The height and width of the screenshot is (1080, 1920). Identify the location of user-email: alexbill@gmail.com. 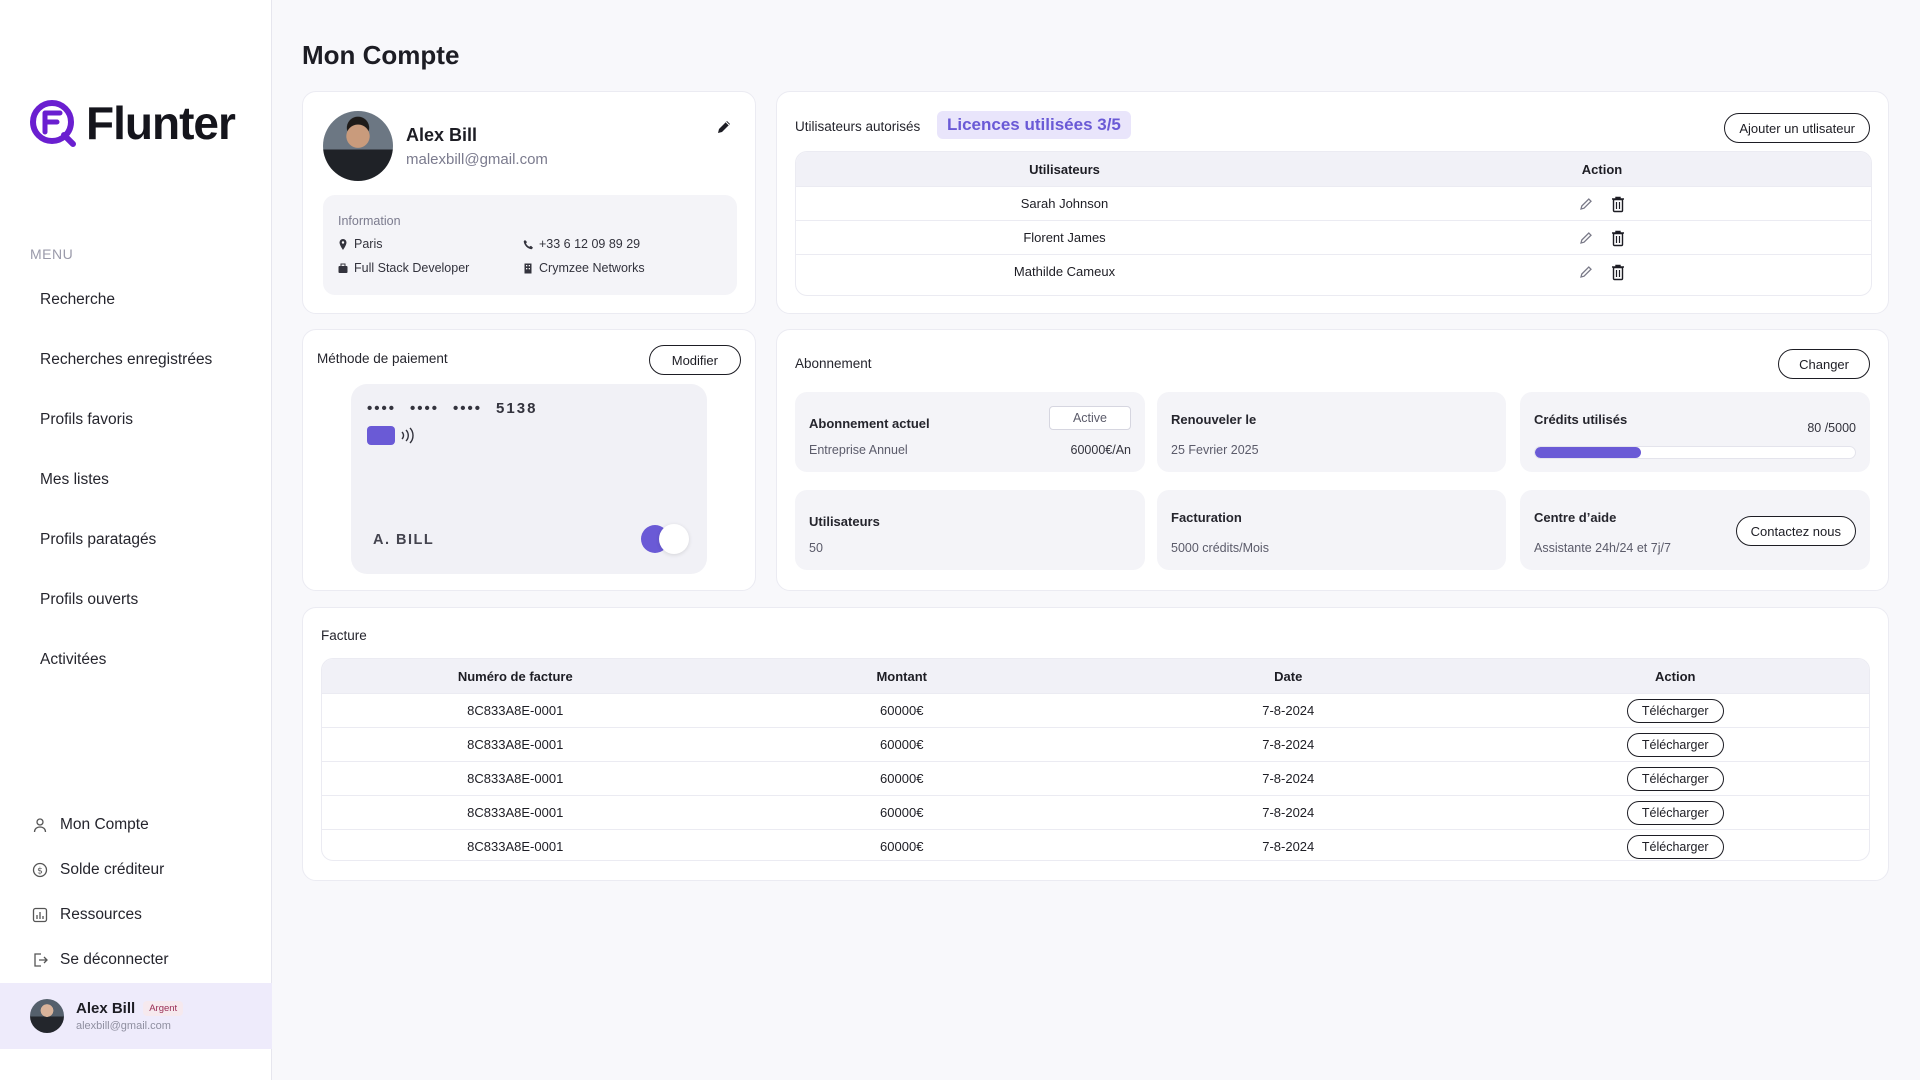
(123, 1026).